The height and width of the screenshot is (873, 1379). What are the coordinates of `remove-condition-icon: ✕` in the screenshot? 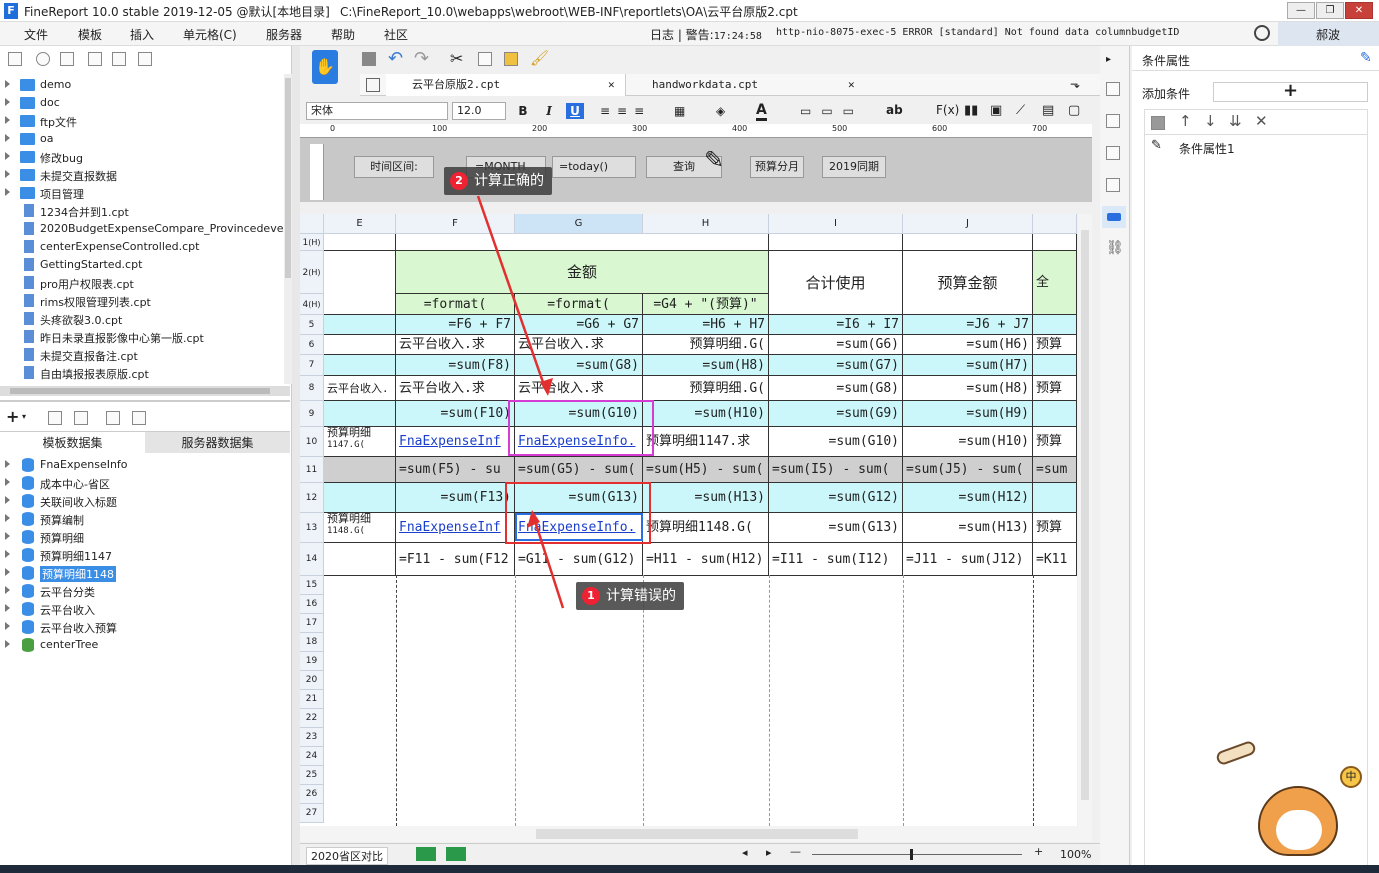 It's located at (1261, 121).